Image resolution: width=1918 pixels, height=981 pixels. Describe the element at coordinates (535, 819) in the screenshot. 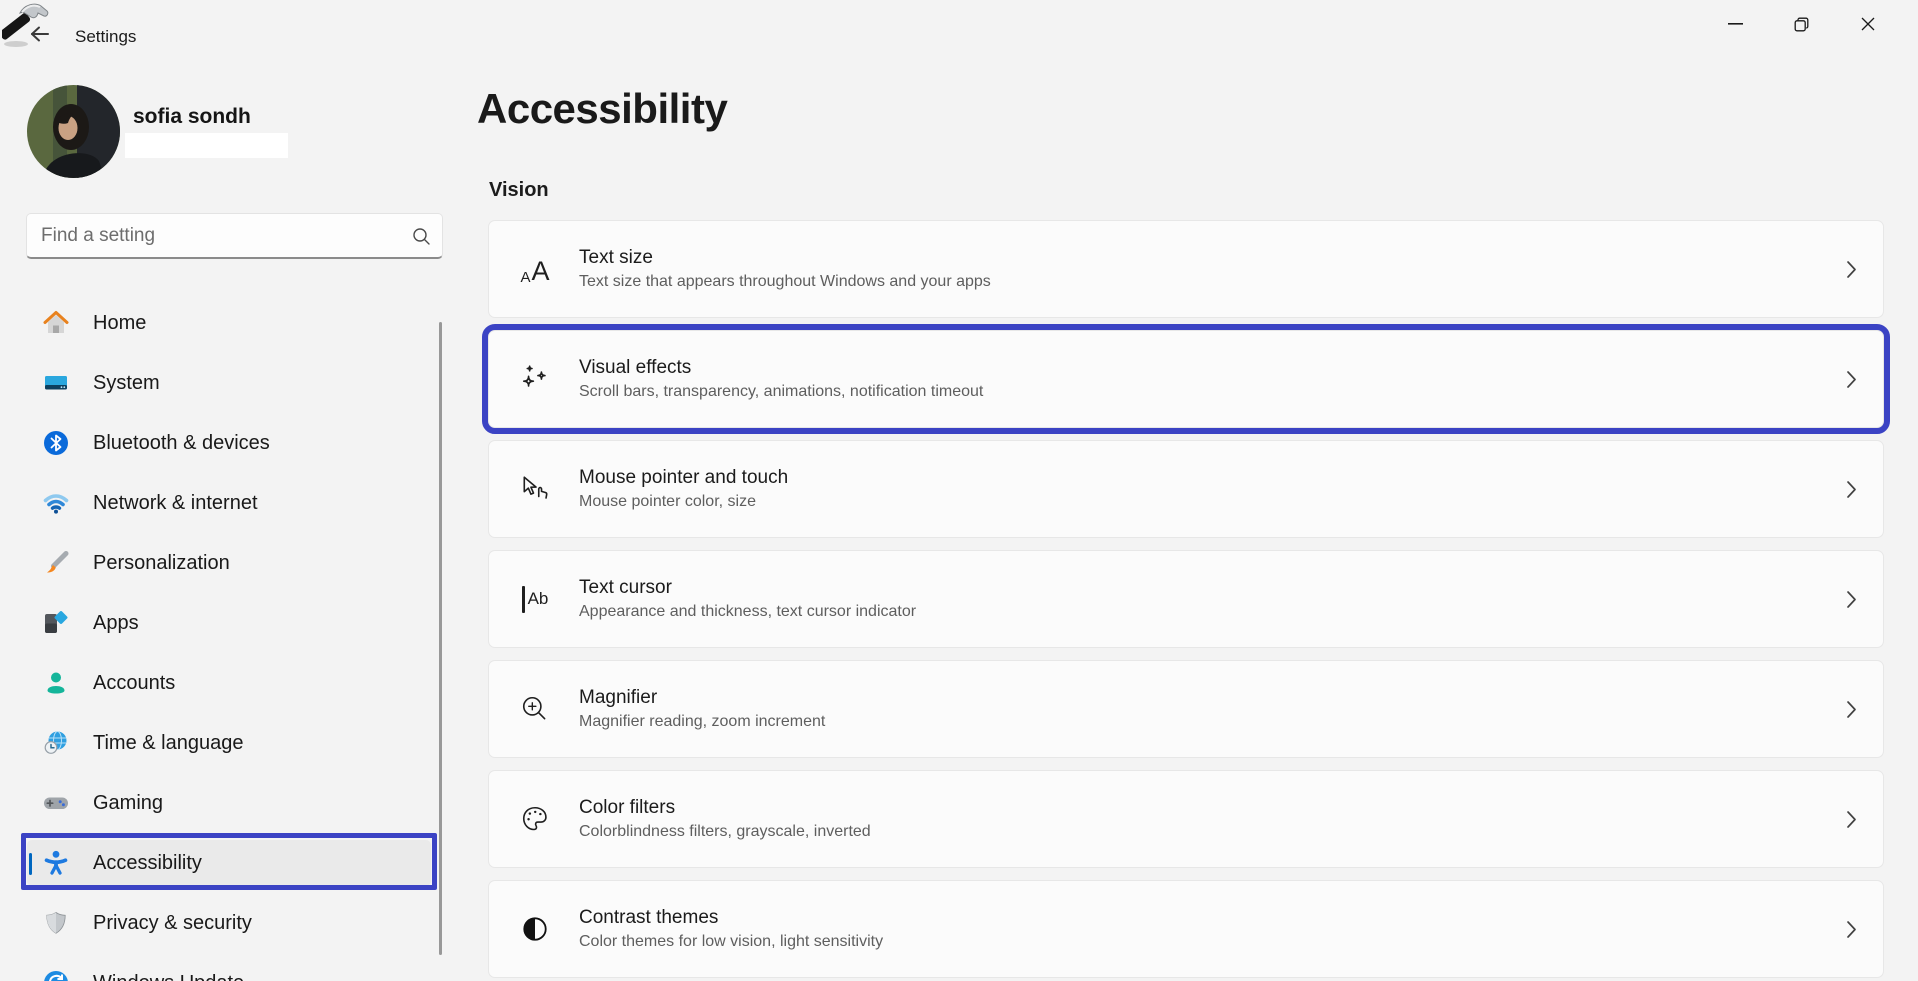

I see `color-filters-icon` at that location.